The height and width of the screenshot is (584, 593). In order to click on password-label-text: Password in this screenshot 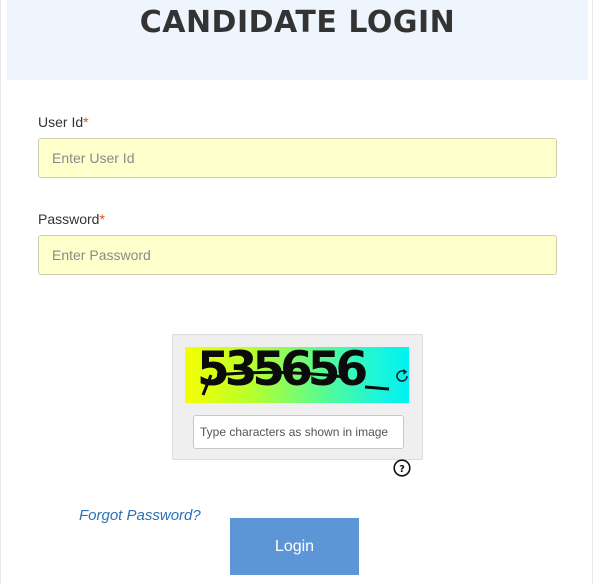, I will do `click(69, 219)`.